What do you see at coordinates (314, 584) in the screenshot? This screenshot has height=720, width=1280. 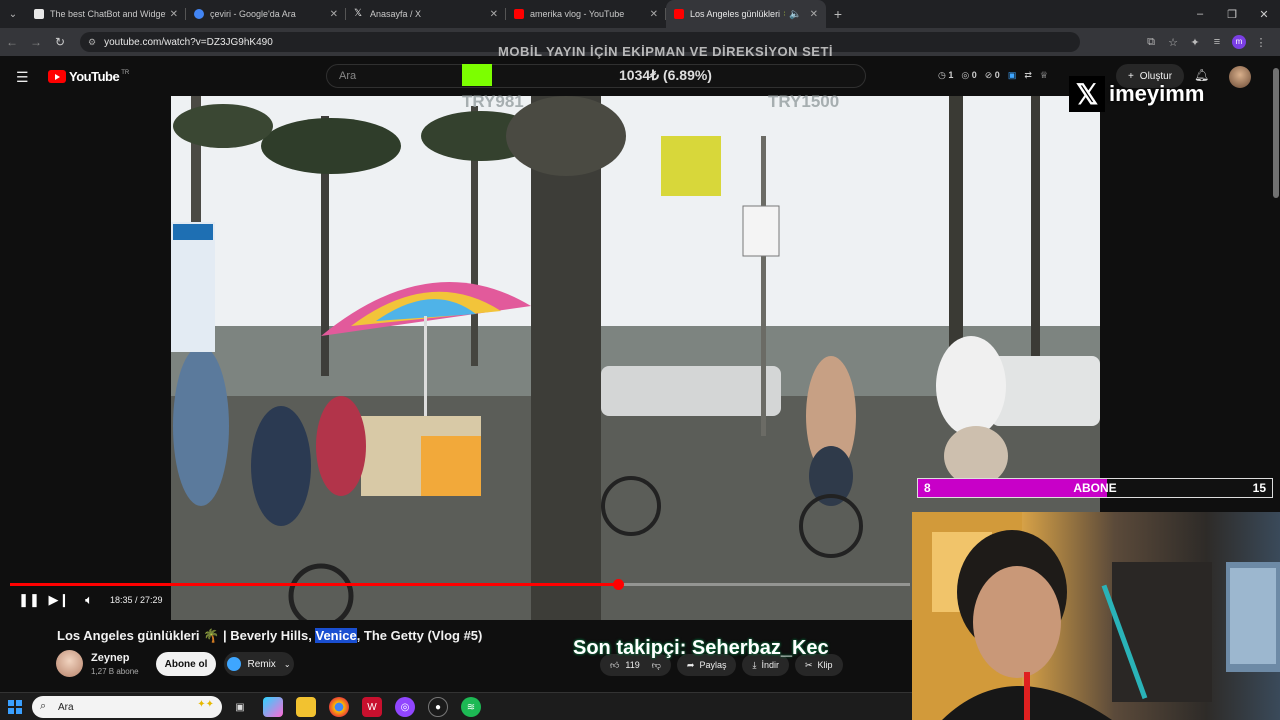 I see `seek-bar-progress` at bounding box center [314, 584].